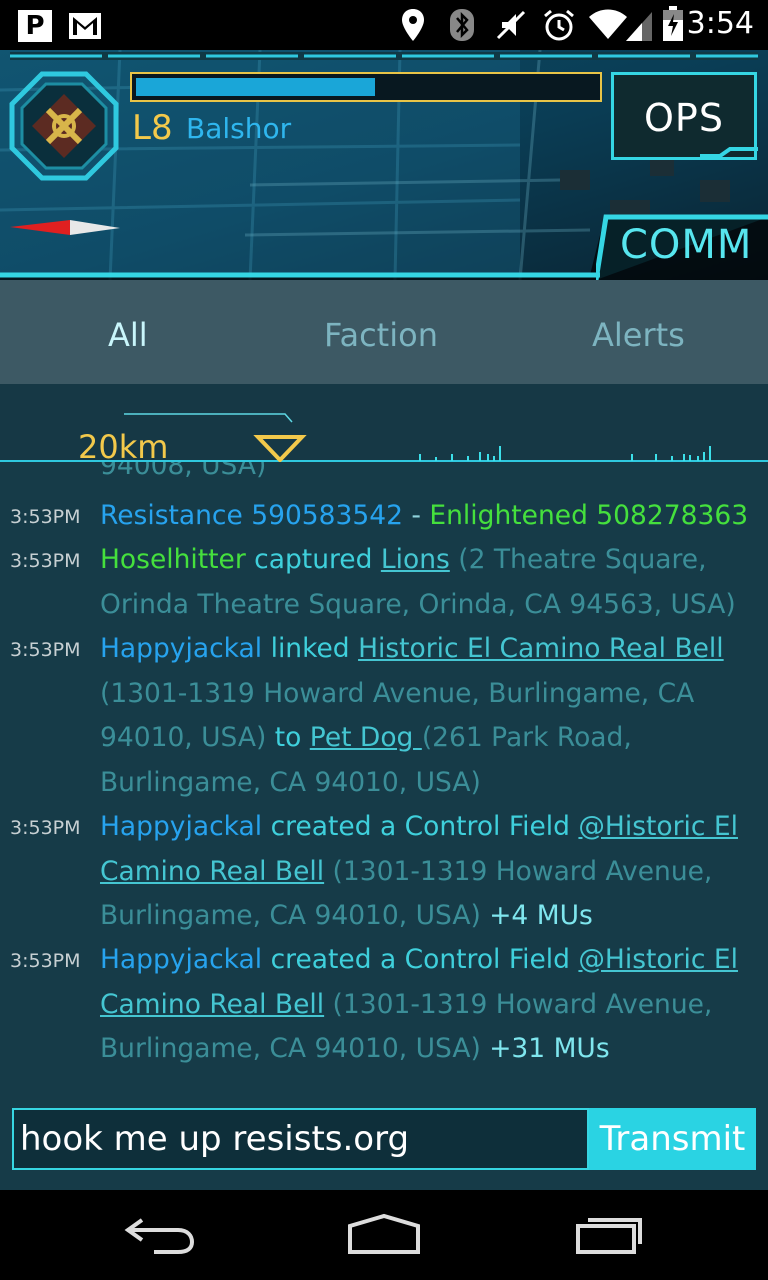 This screenshot has width=768, height=1280. Describe the element at coordinates (639, 28) in the screenshot. I see `signal-icon` at that location.